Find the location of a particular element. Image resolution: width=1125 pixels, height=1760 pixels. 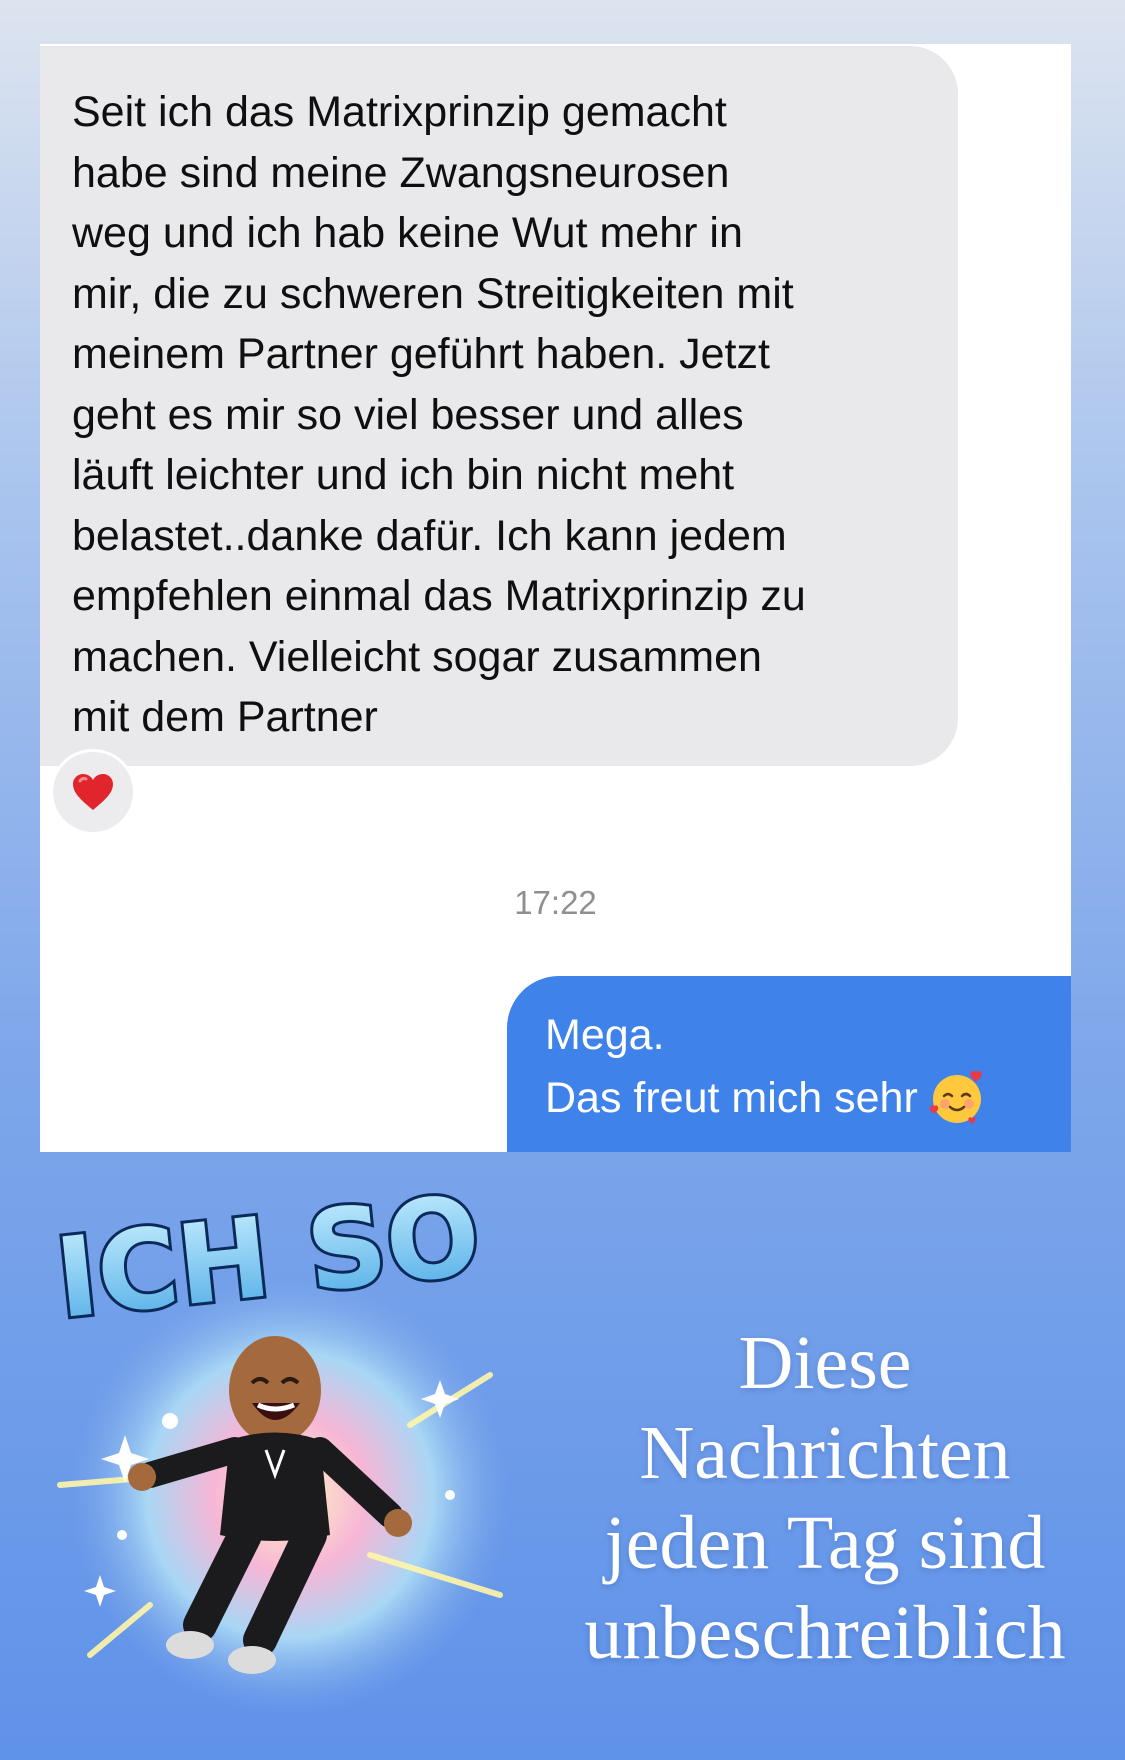

heart-reaction is located at coordinates (93, 792).